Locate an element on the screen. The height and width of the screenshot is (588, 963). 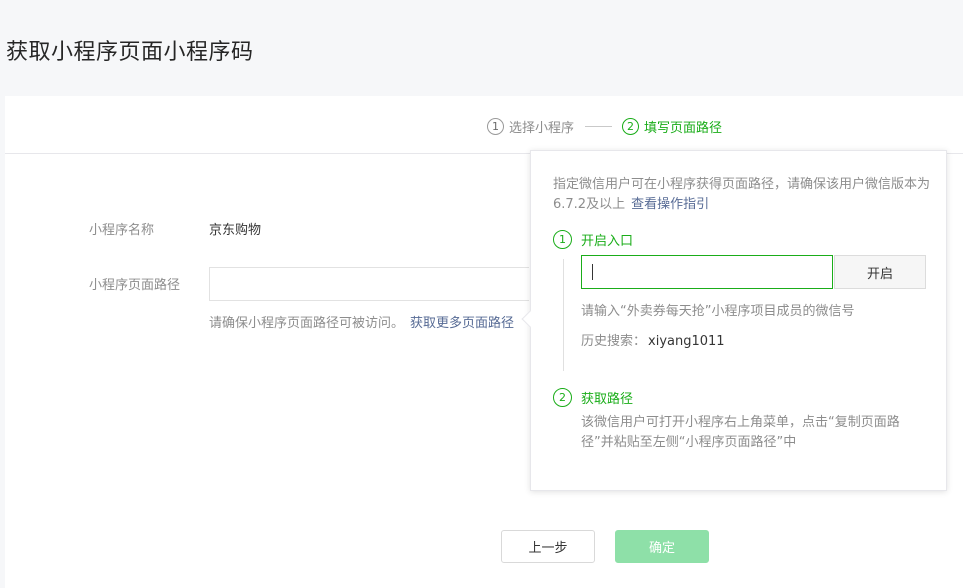
wechat-id-hint: 请输入“外卖券每天抢”小程序项目成员的微信号 is located at coordinates (718, 311).